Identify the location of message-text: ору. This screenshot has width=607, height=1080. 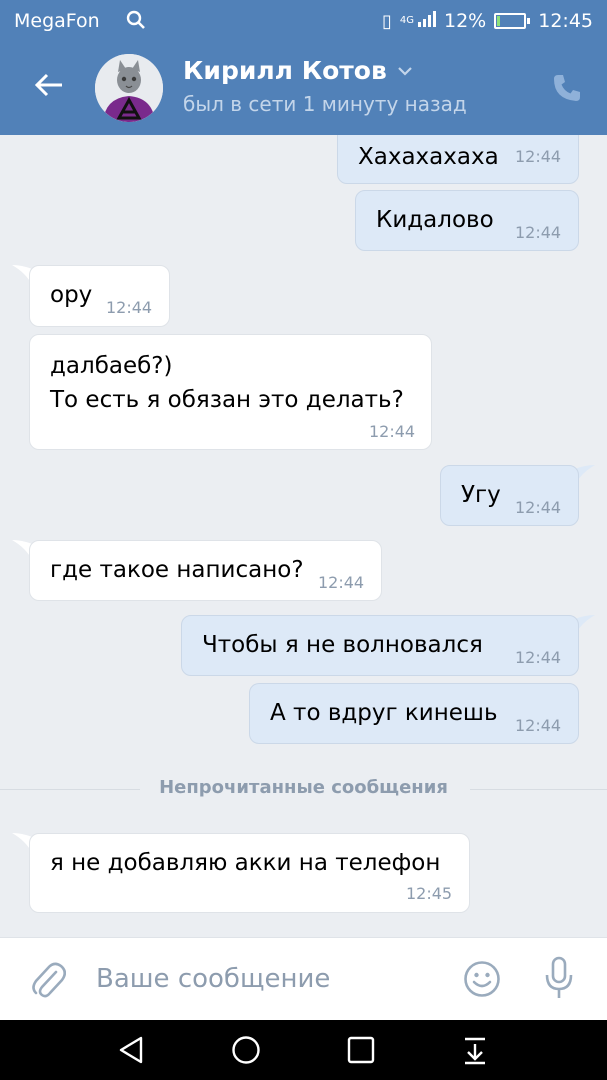
(71, 295).